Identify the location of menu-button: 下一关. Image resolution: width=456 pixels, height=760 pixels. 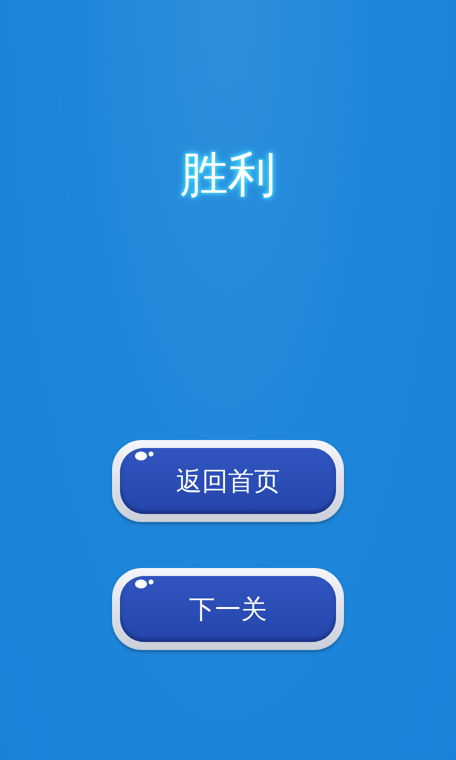
(228, 609).